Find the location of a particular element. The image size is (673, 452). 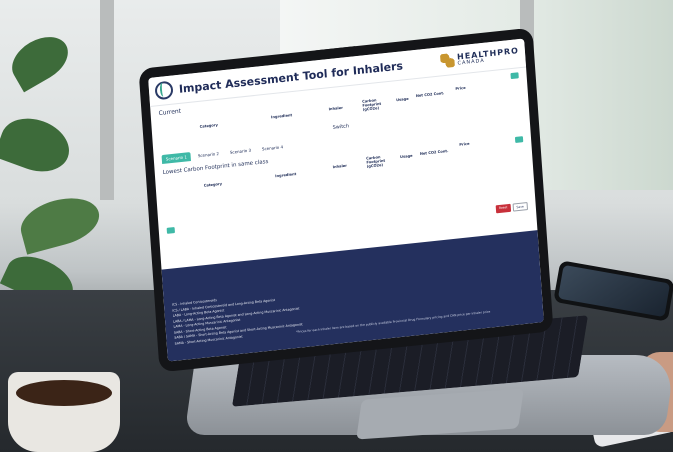

lowest-col-category: Category is located at coordinates (213, 184).